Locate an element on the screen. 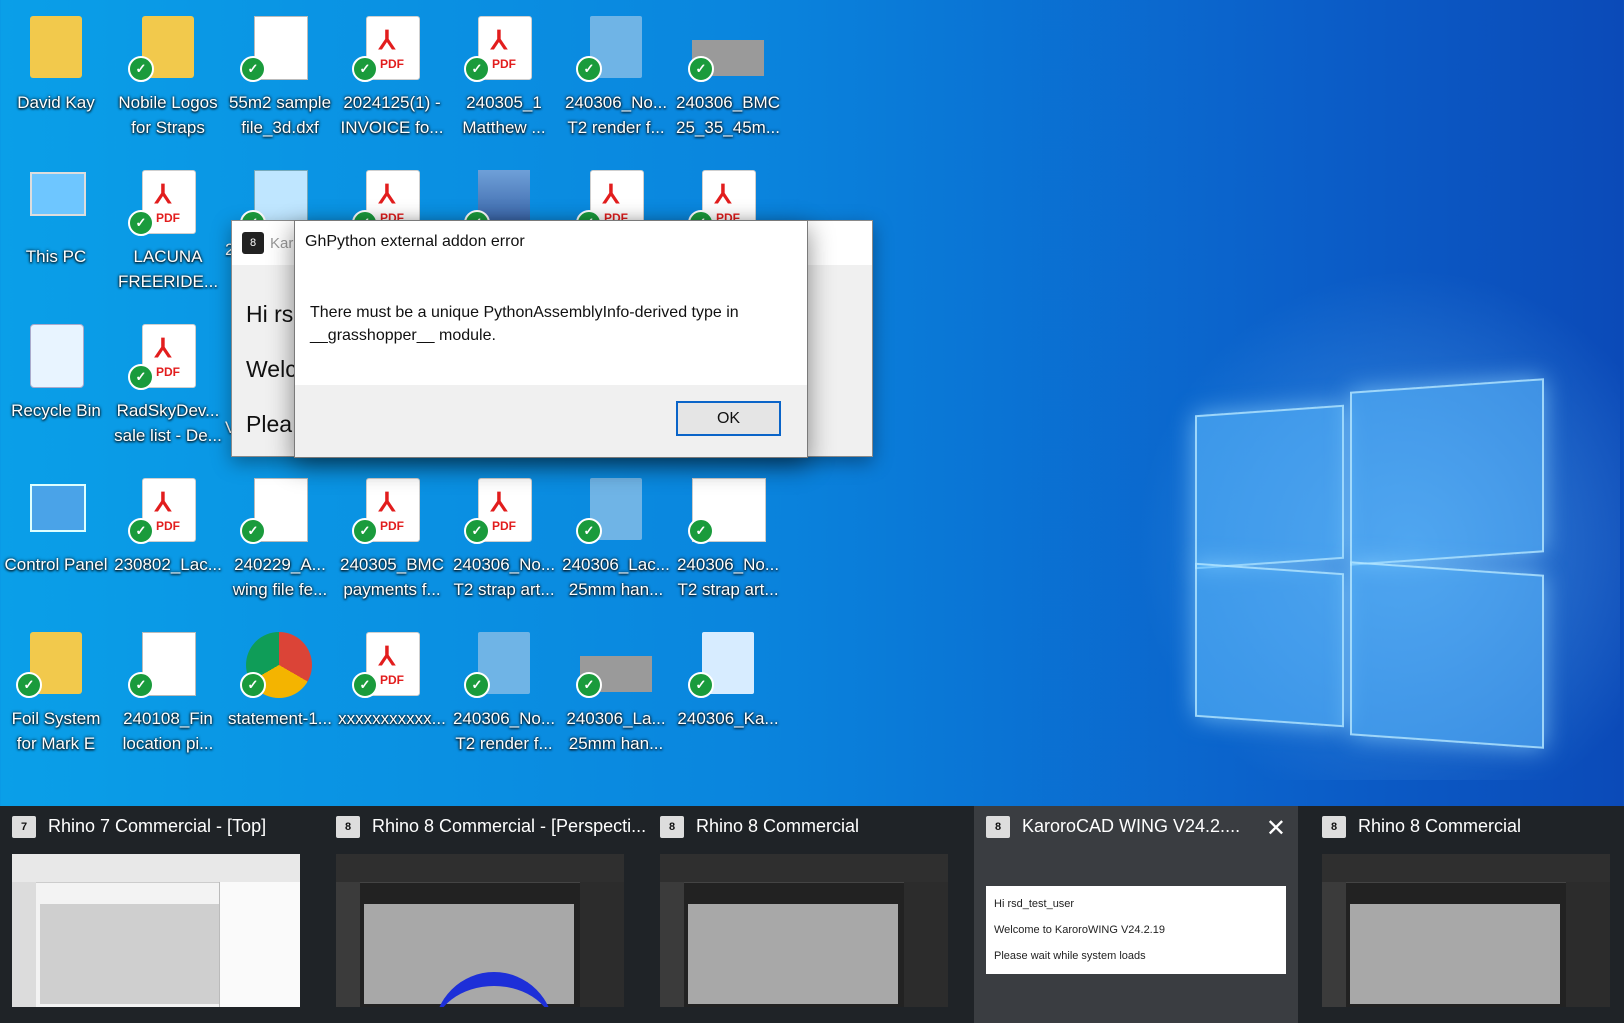 This screenshot has width=1624, height=1023. preview-header: 8 Rhino 8 Commercial is located at coordinates (817, 827).